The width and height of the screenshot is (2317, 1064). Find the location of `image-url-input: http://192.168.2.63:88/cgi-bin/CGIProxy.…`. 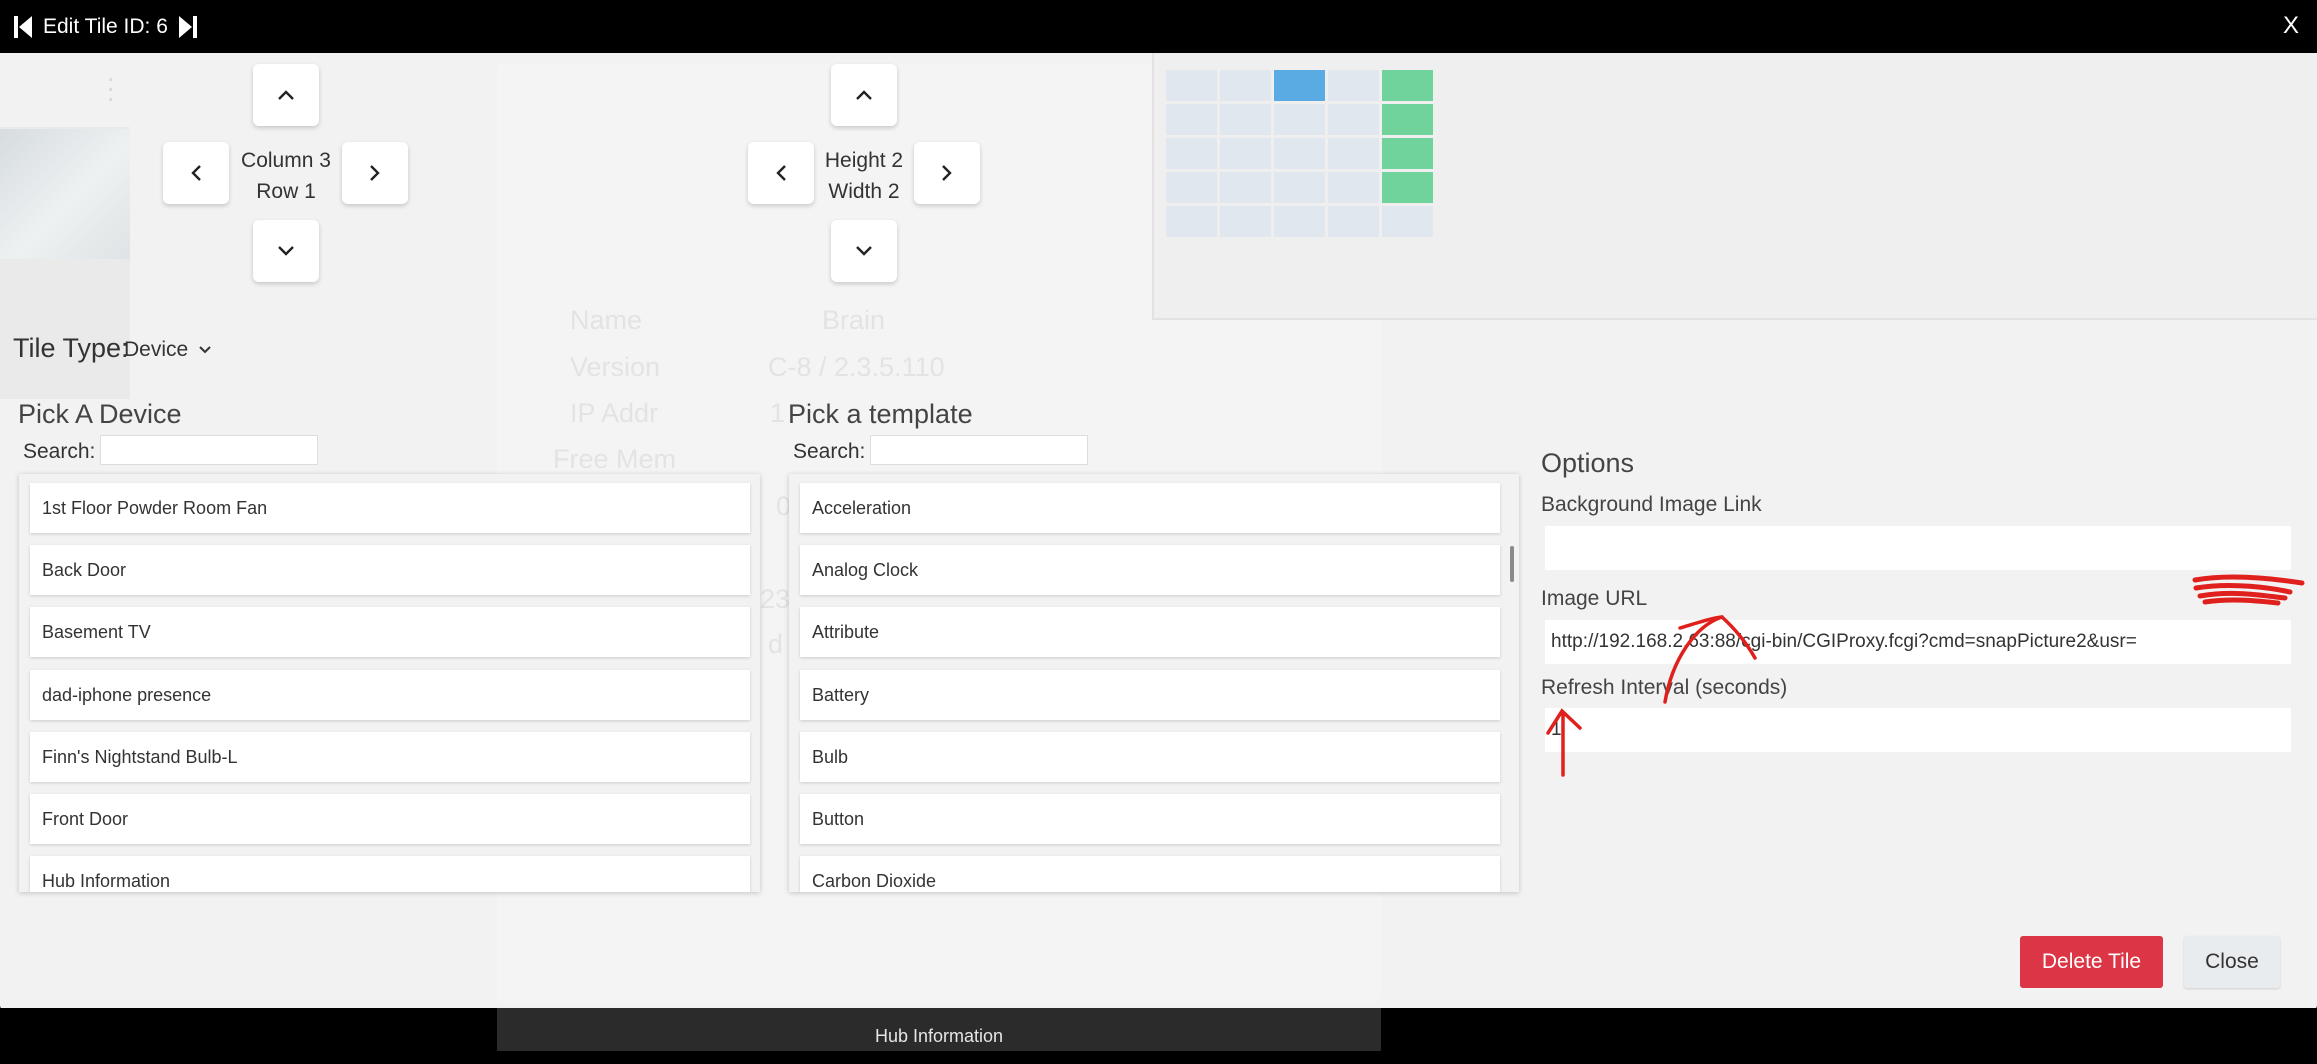

image-url-input: http://192.168.2.63:88/cgi-bin/CGIProxy.… is located at coordinates (1918, 642).